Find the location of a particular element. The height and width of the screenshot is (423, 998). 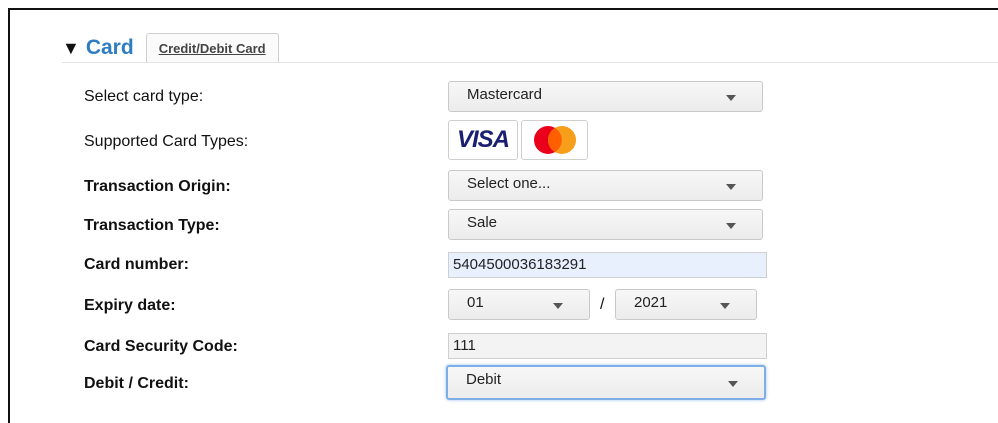

mastercard-logo is located at coordinates (554, 140).